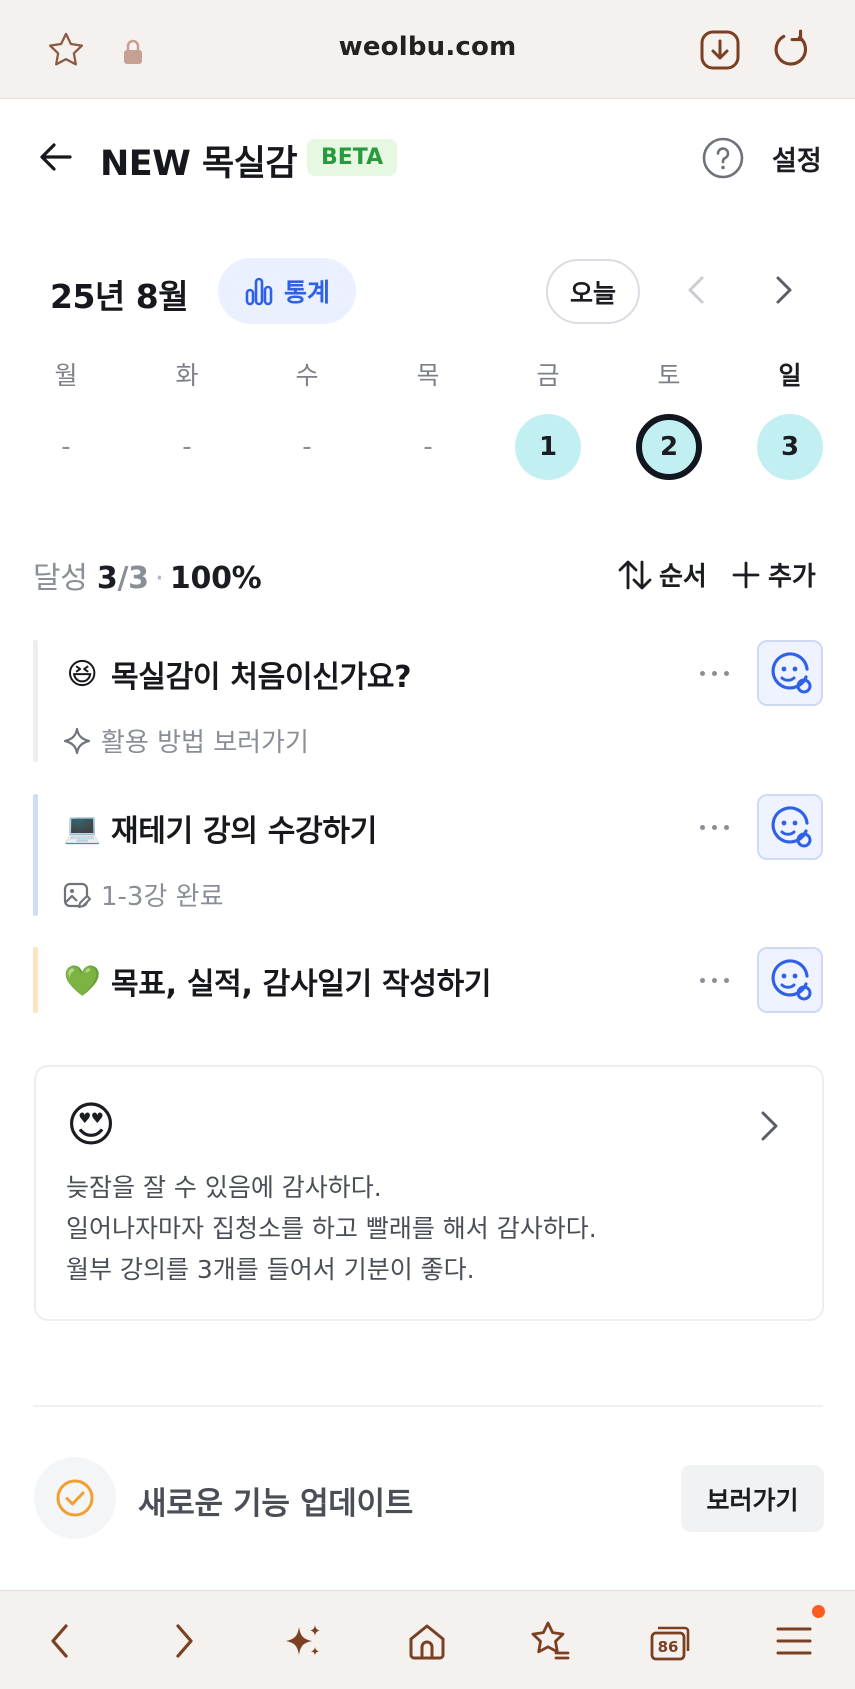 The image size is (855, 1689). I want to click on habit-title: 목실감이 처음이신가요?, so click(261, 677).